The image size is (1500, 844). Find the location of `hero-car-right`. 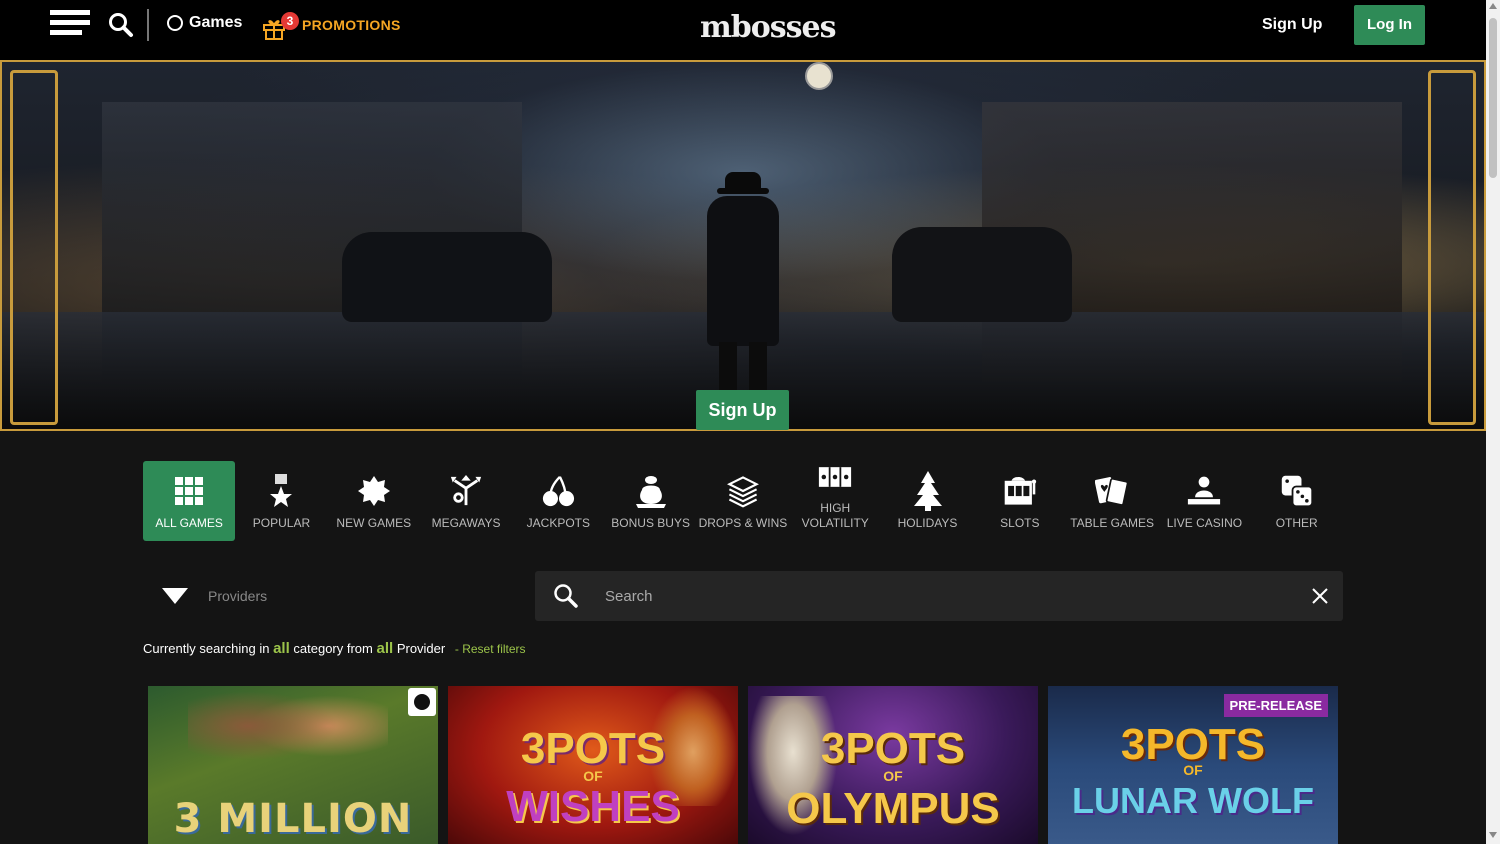

hero-car-right is located at coordinates (982, 274).